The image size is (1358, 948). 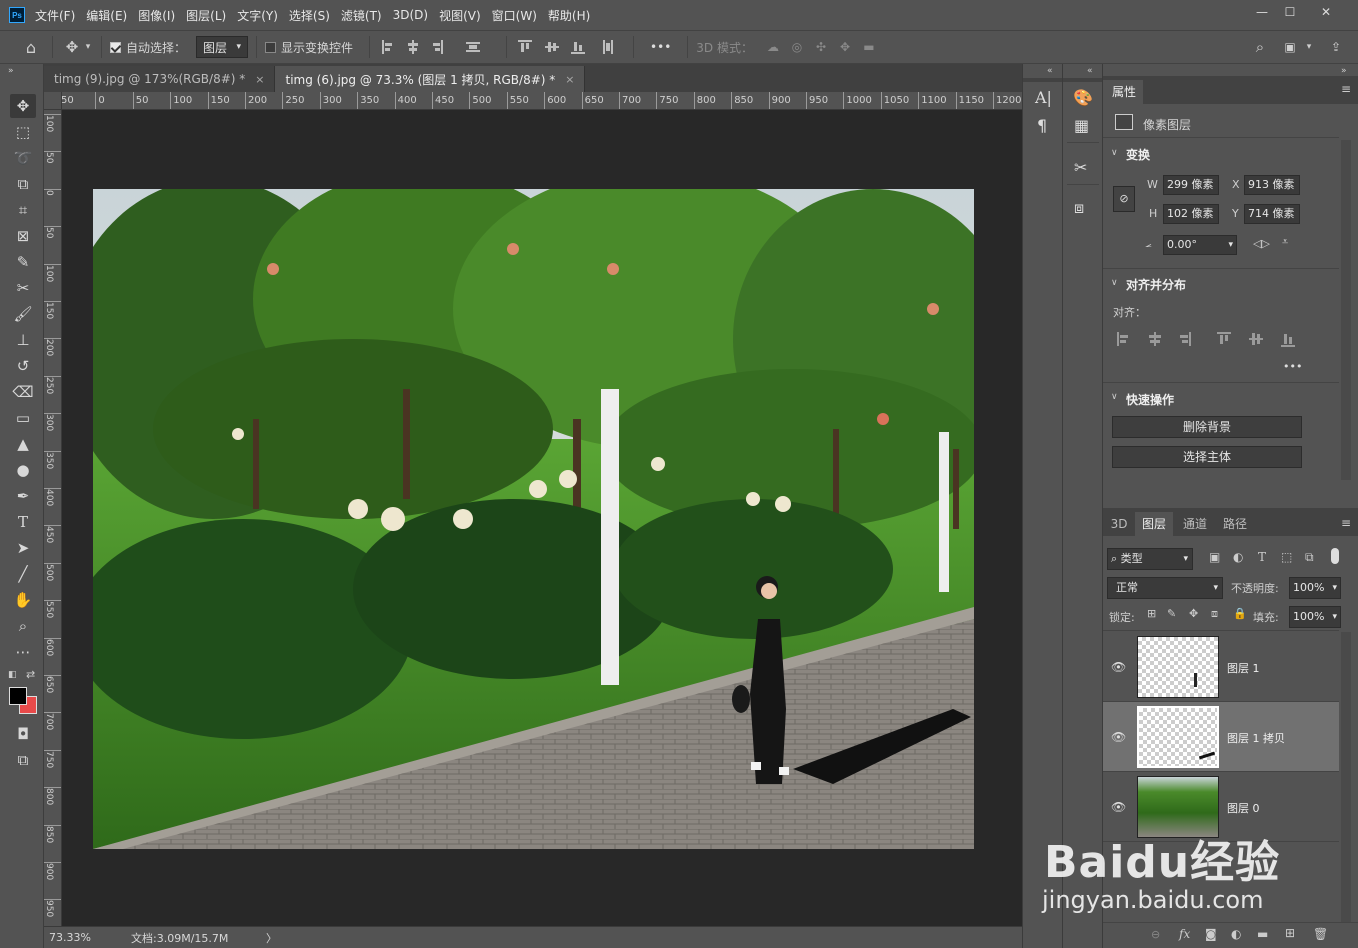 What do you see at coordinates (1123, 92) in the screenshot?
I see `tab-properties: 属性` at bounding box center [1123, 92].